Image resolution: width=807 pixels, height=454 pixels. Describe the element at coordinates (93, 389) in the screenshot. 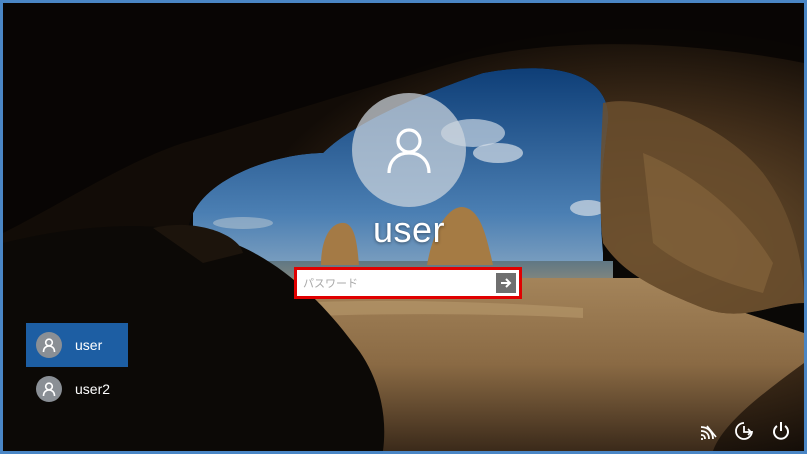

I see `user-switcher-label: user2` at that location.